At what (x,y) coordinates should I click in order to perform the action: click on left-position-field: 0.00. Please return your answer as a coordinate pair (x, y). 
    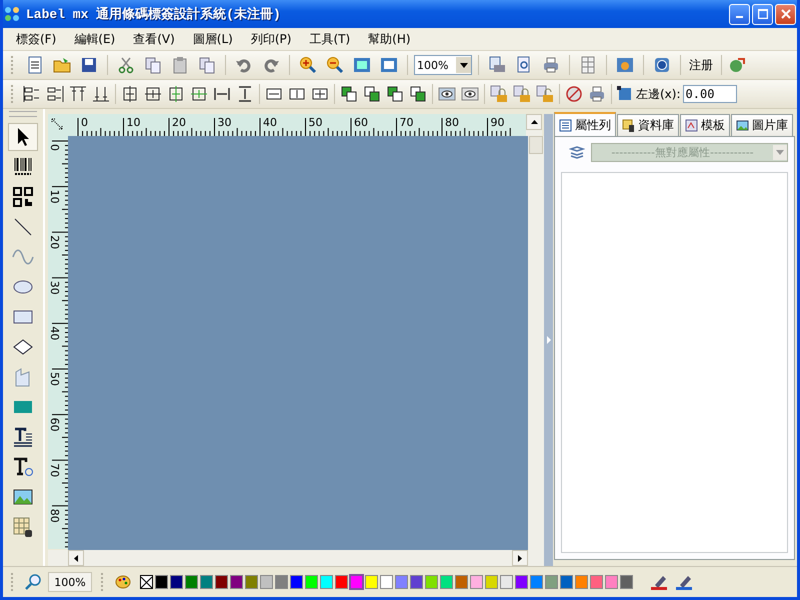
    Looking at the image, I should click on (709, 94).